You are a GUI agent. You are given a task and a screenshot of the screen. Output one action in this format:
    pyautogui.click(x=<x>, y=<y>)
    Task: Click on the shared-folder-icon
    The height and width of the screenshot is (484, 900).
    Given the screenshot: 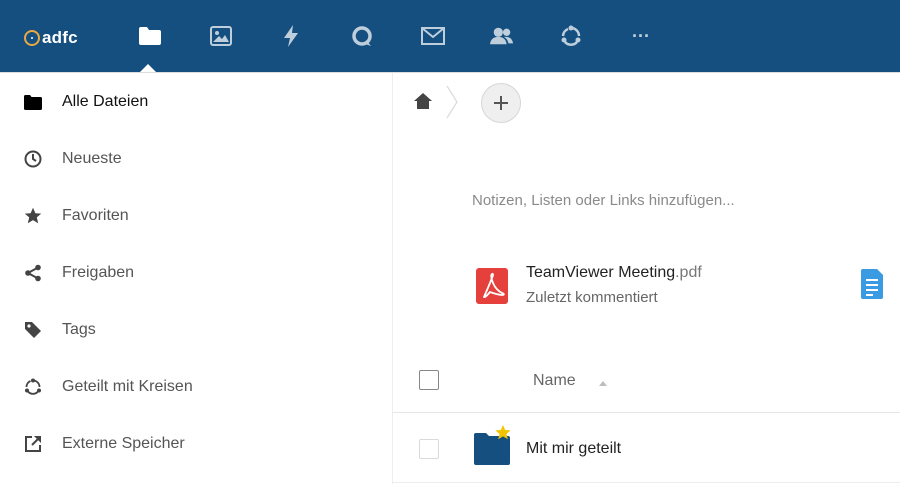 What is the action you would take?
    pyautogui.click(x=492, y=445)
    